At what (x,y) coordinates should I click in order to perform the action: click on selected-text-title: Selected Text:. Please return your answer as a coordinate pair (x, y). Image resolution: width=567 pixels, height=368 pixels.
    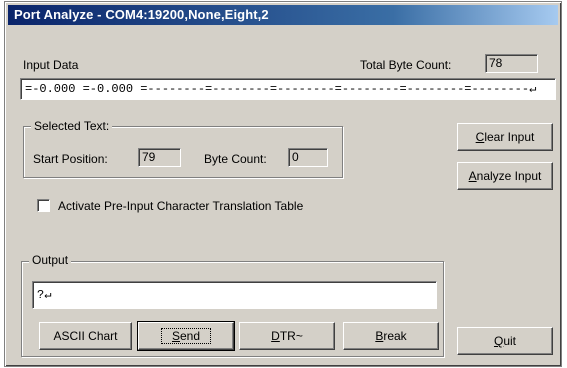
    Looking at the image, I should click on (72, 126).